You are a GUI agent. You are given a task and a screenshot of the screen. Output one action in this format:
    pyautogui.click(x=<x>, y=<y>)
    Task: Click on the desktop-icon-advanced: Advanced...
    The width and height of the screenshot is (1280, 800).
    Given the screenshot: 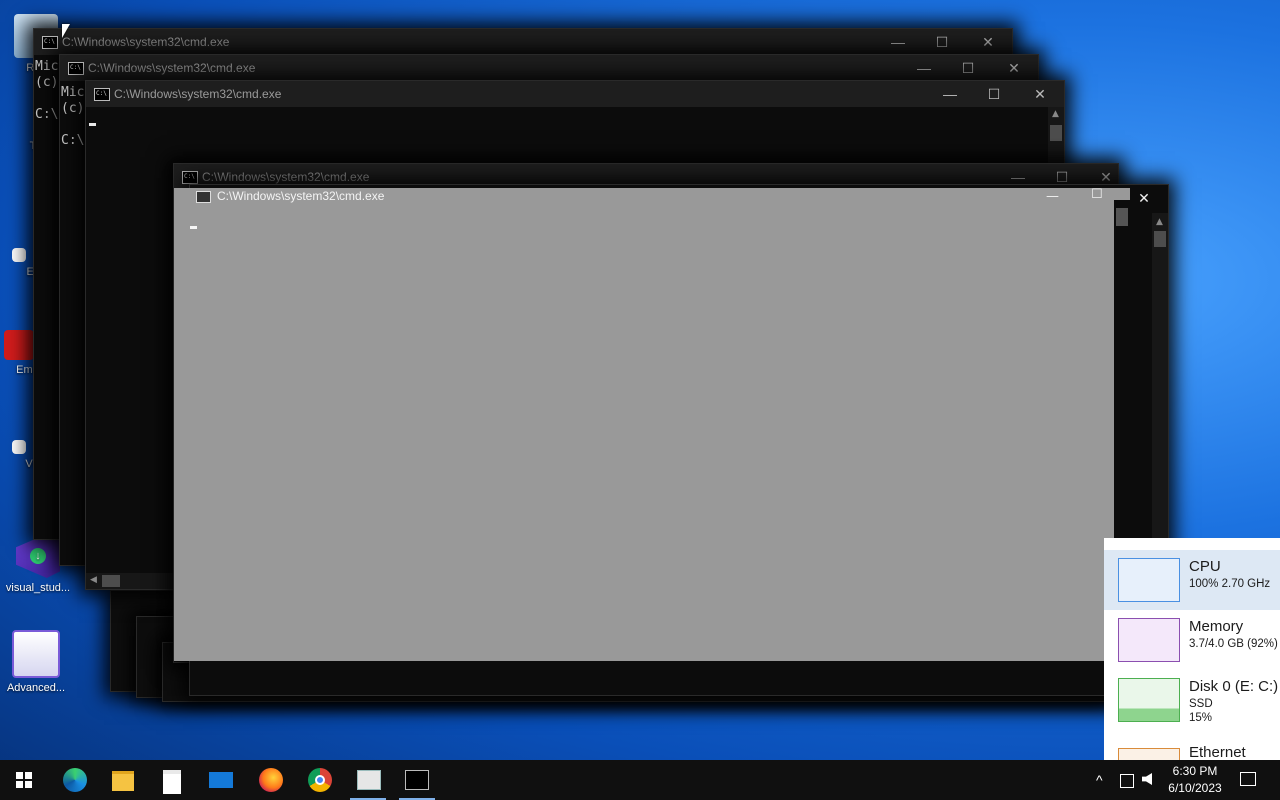 What is the action you would take?
    pyautogui.click(x=36, y=662)
    